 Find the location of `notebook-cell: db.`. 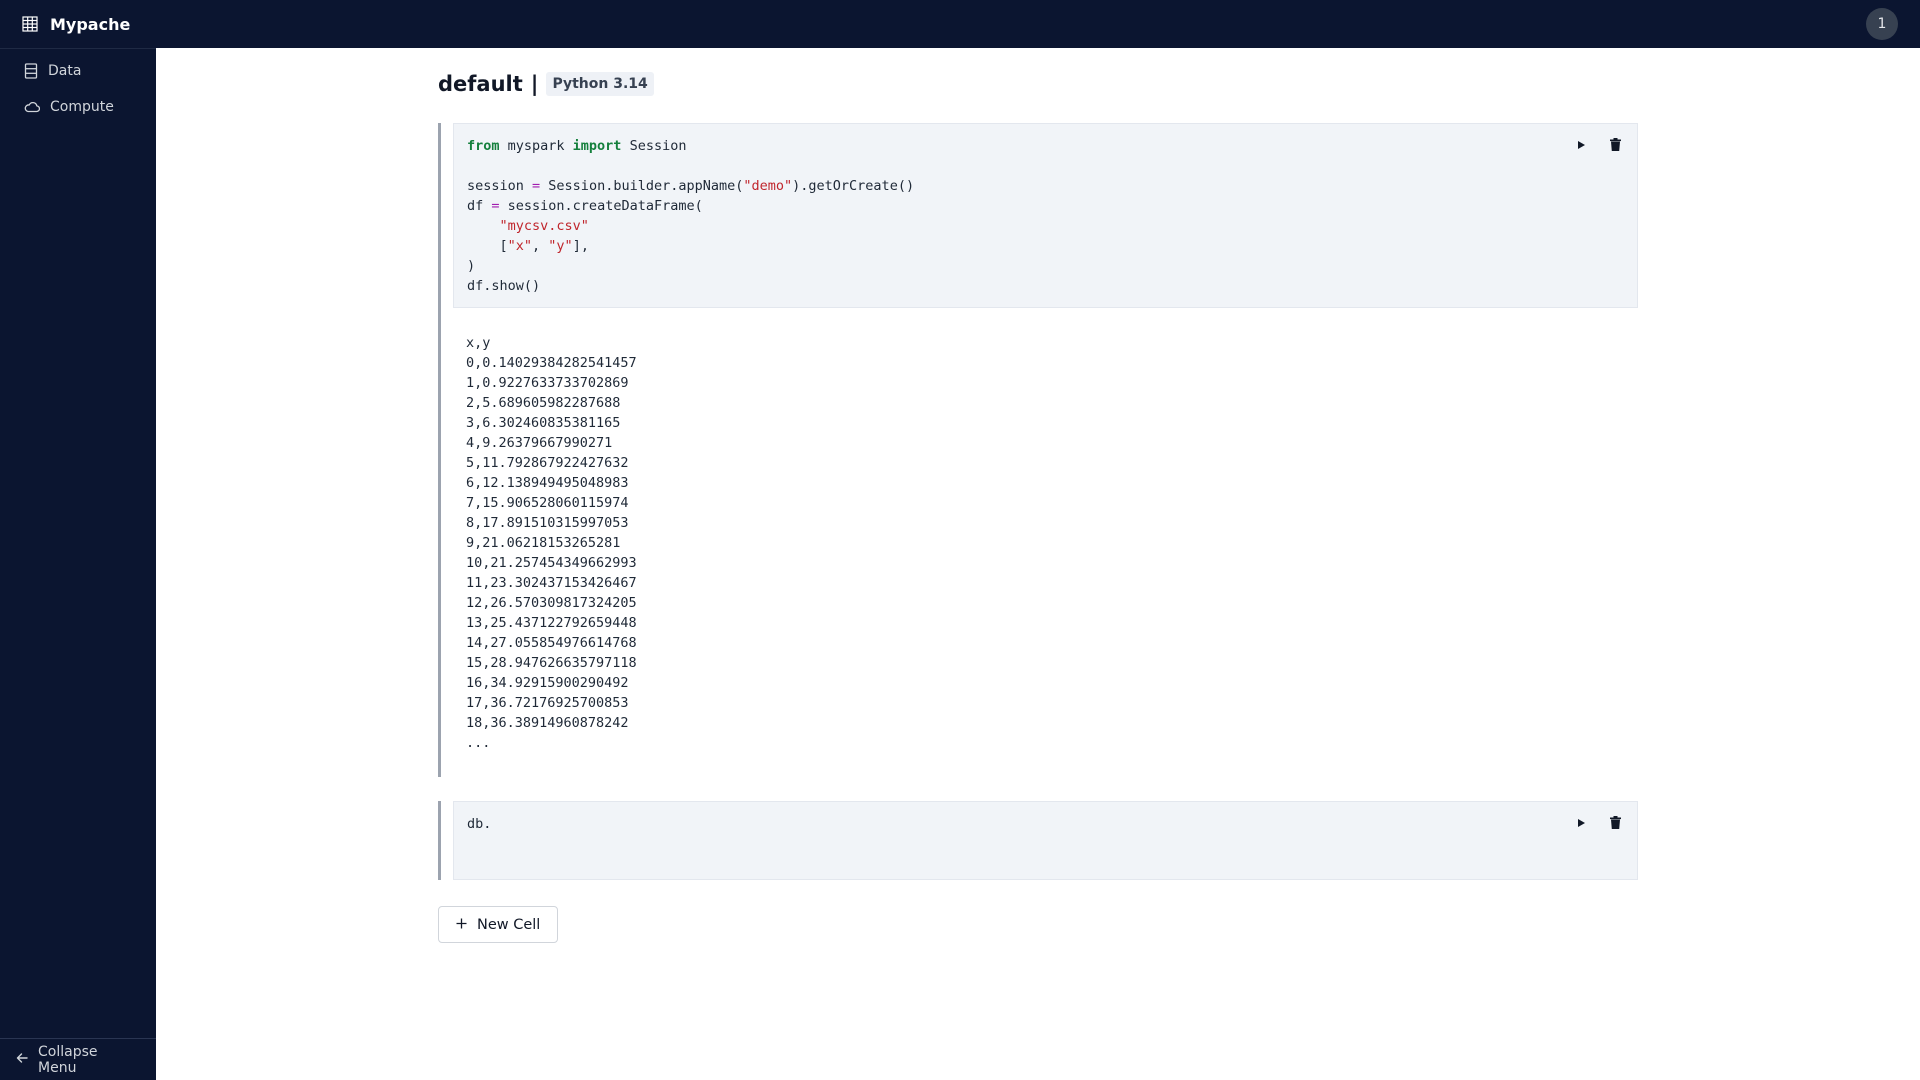

notebook-cell: db. is located at coordinates (1038, 840).